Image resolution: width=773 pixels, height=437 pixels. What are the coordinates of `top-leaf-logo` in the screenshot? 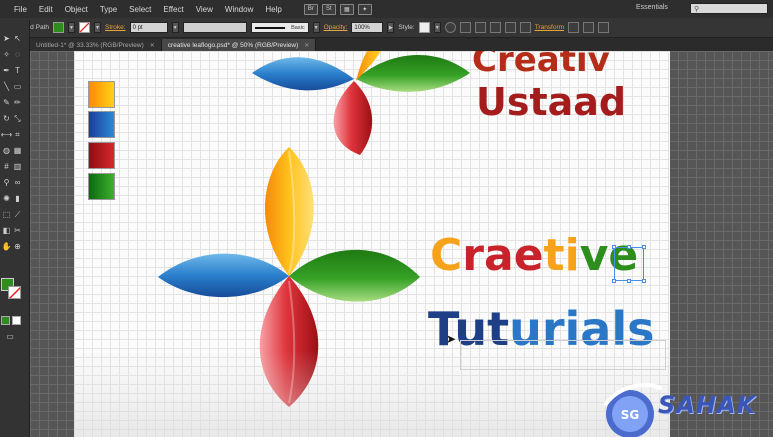 It's located at (361, 103).